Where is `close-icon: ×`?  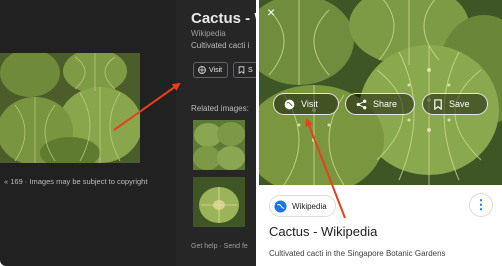
close-icon: × is located at coordinates (271, 12).